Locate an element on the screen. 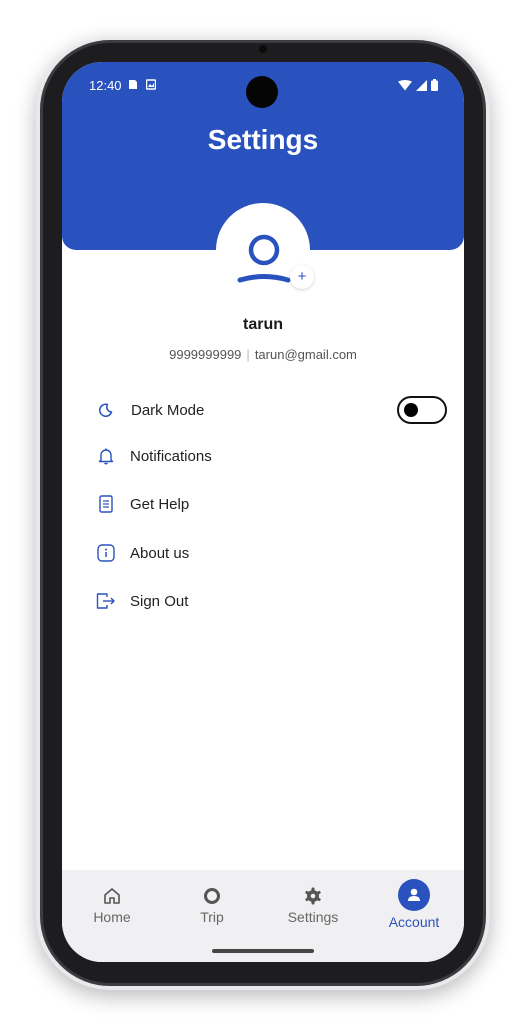 The height and width of the screenshot is (1024, 526). battery-icon is located at coordinates (434, 85).